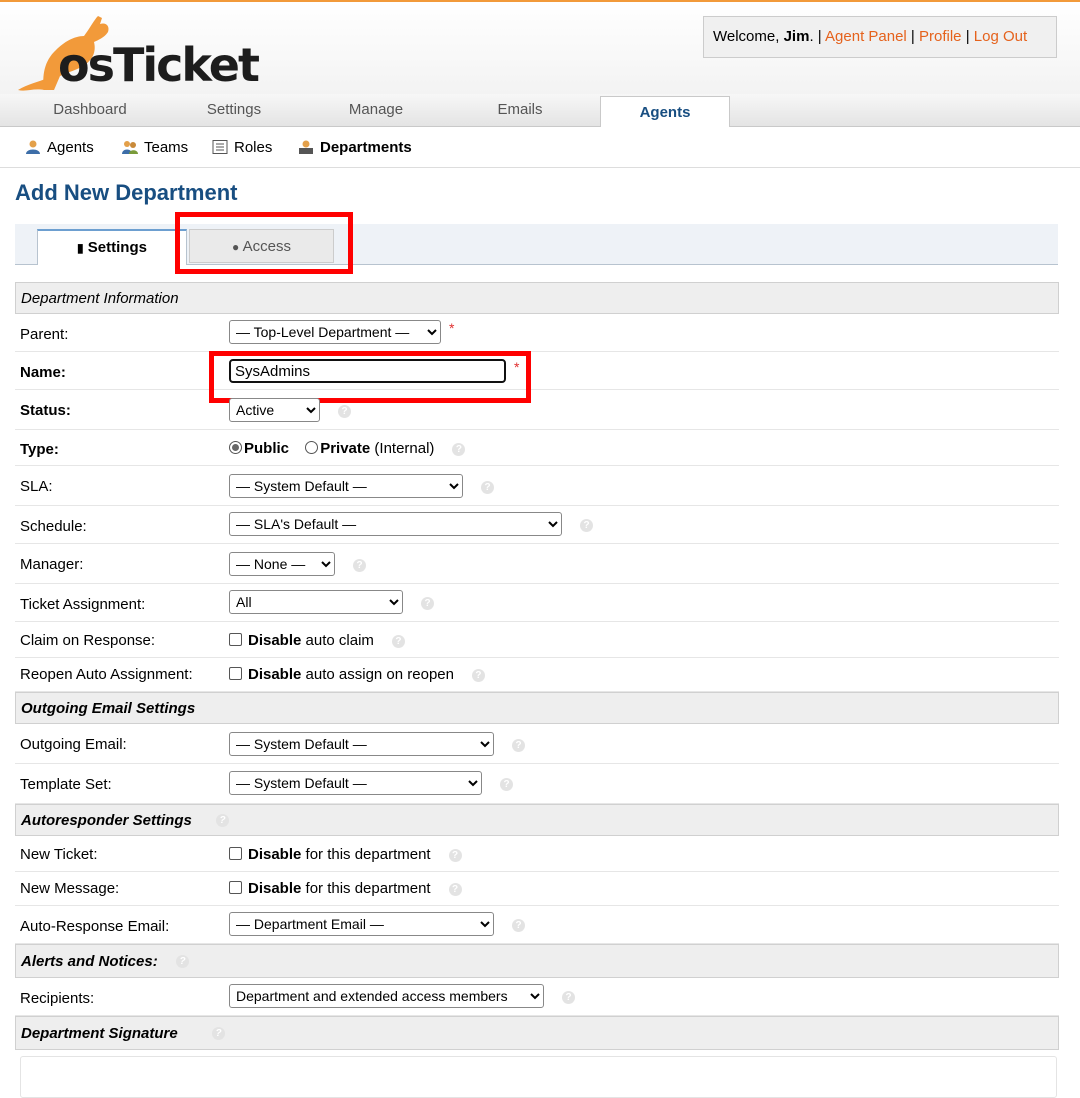  Describe the element at coordinates (267, 448) in the screenshot. I see `public-label: Public` at that location.